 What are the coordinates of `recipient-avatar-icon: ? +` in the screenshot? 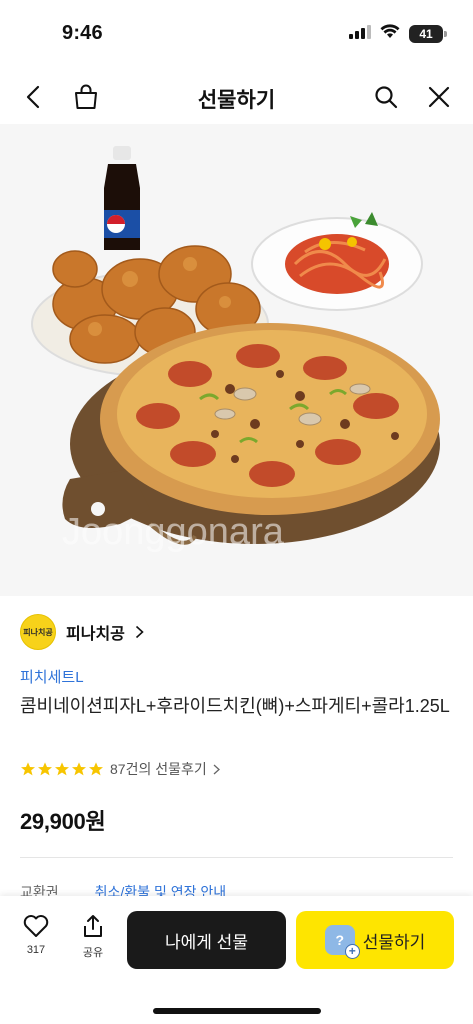 It's located at (342, 942).